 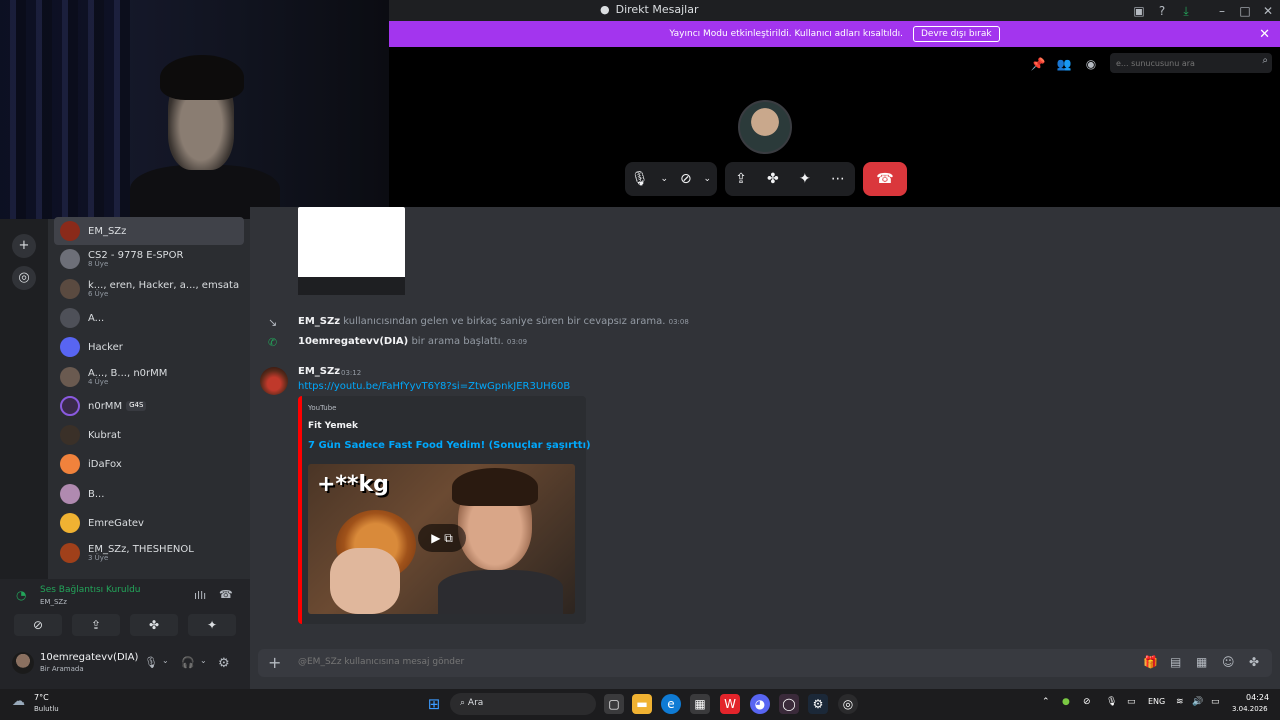 I want to click on opera-gx-icon: ◯, so click(x=789, y=704).